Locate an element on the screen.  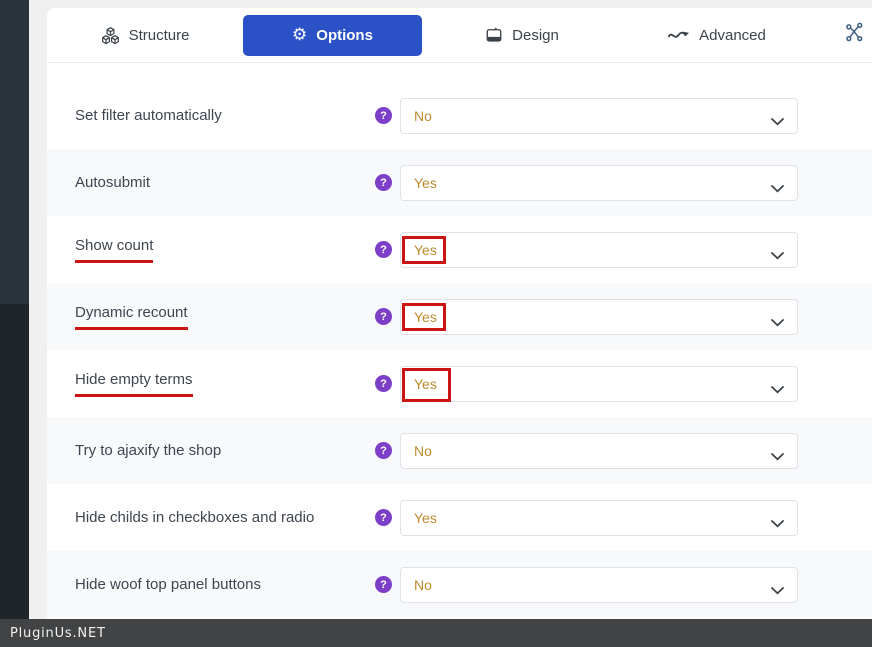
settings-row: Set filter automatically ? No is located at coordinates (459, 115).